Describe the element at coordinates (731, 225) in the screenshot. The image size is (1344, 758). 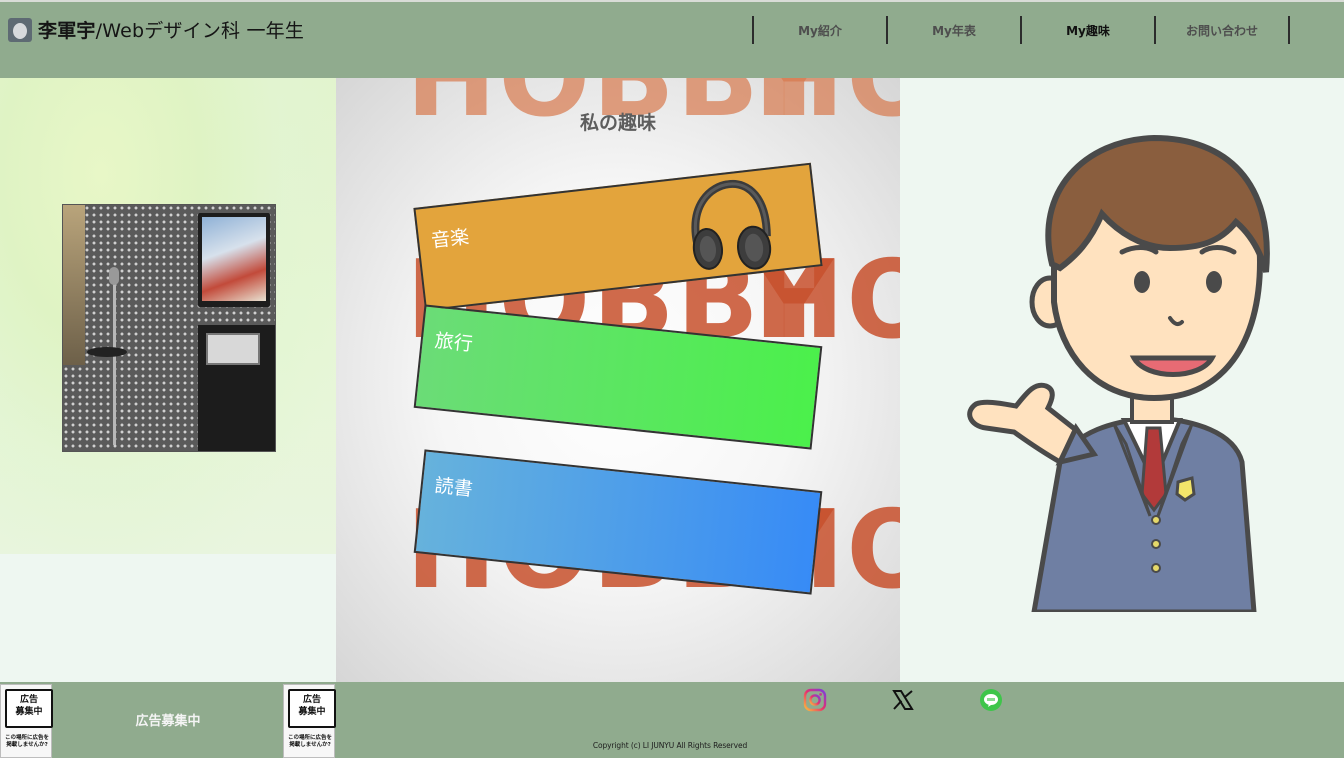
I see `headphones-icon` at that location.